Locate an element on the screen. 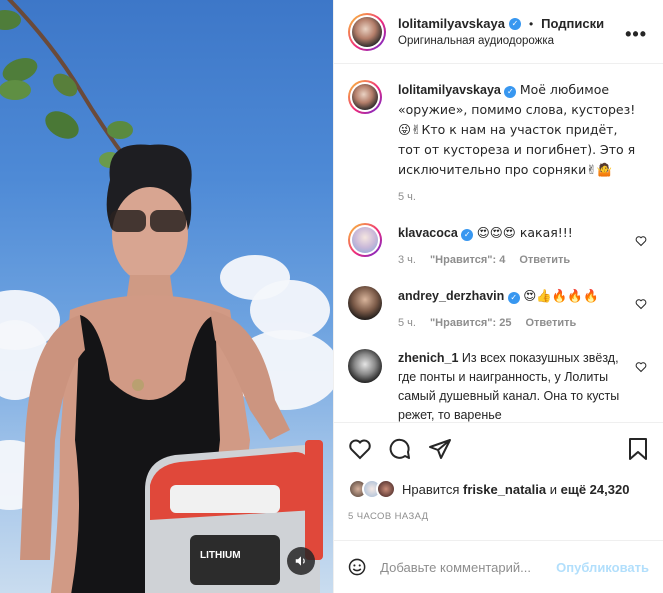 This screenshot has height=593, width=663. emoji-icon is located at coordinates (357, 567).